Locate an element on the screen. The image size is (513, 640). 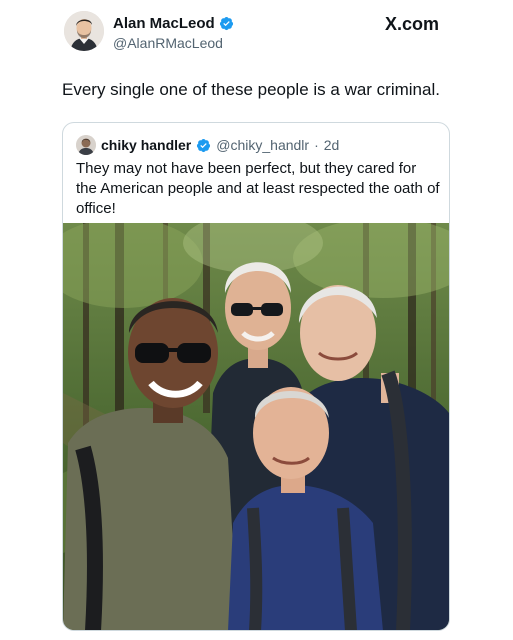
quoted-post-time: 2d is located at coordinates (332, 145).